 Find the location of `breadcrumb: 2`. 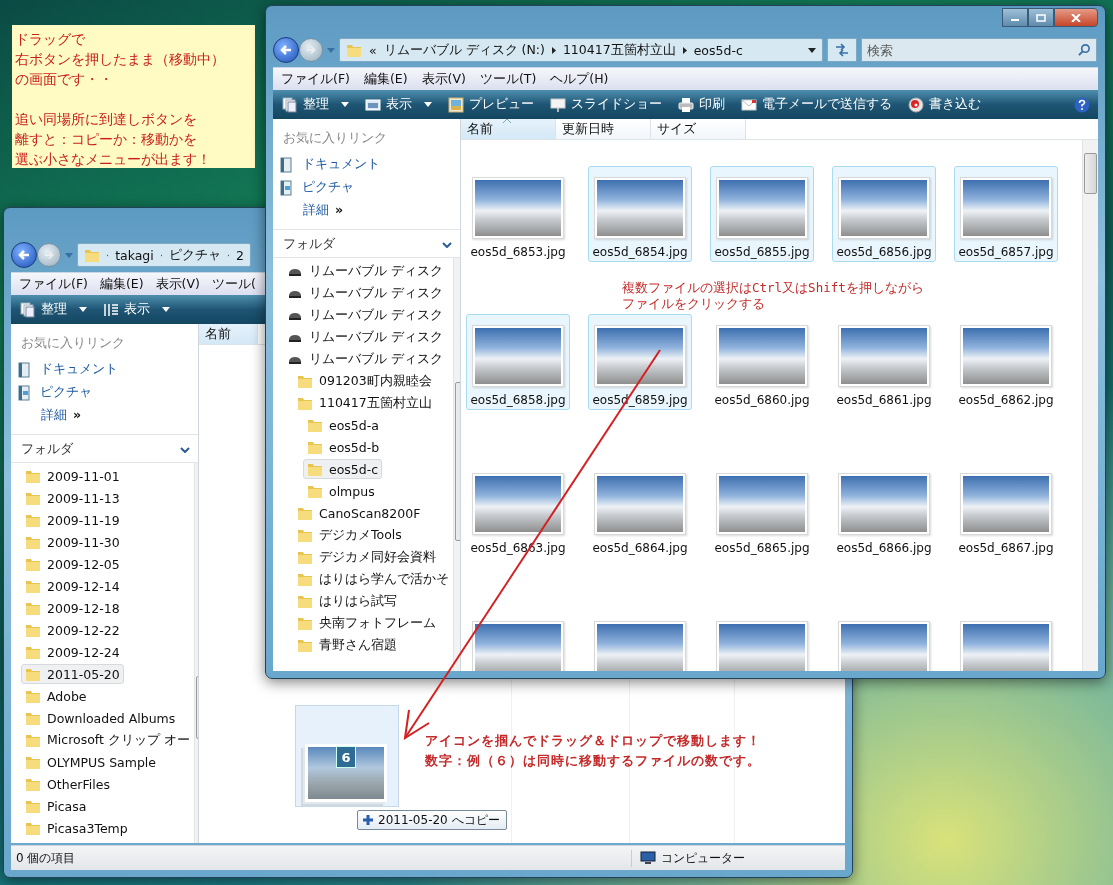

breadcrumb: 2 is located at coordinates (240, 255).